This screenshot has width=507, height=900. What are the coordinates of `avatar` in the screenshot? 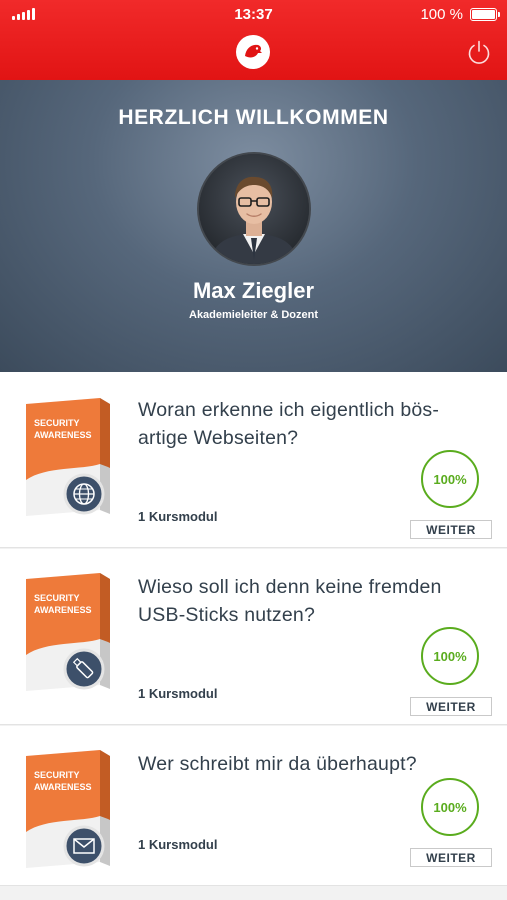 It's located at (254, 209).